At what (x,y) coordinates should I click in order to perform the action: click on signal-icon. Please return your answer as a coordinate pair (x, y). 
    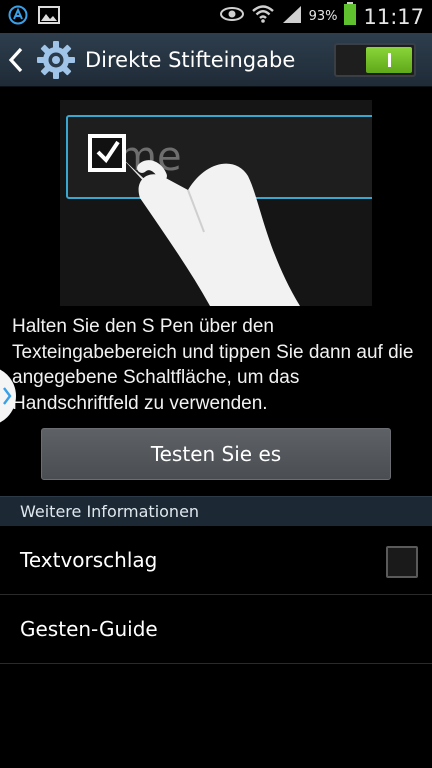
    Looking at the image, I should click on (292, 16).